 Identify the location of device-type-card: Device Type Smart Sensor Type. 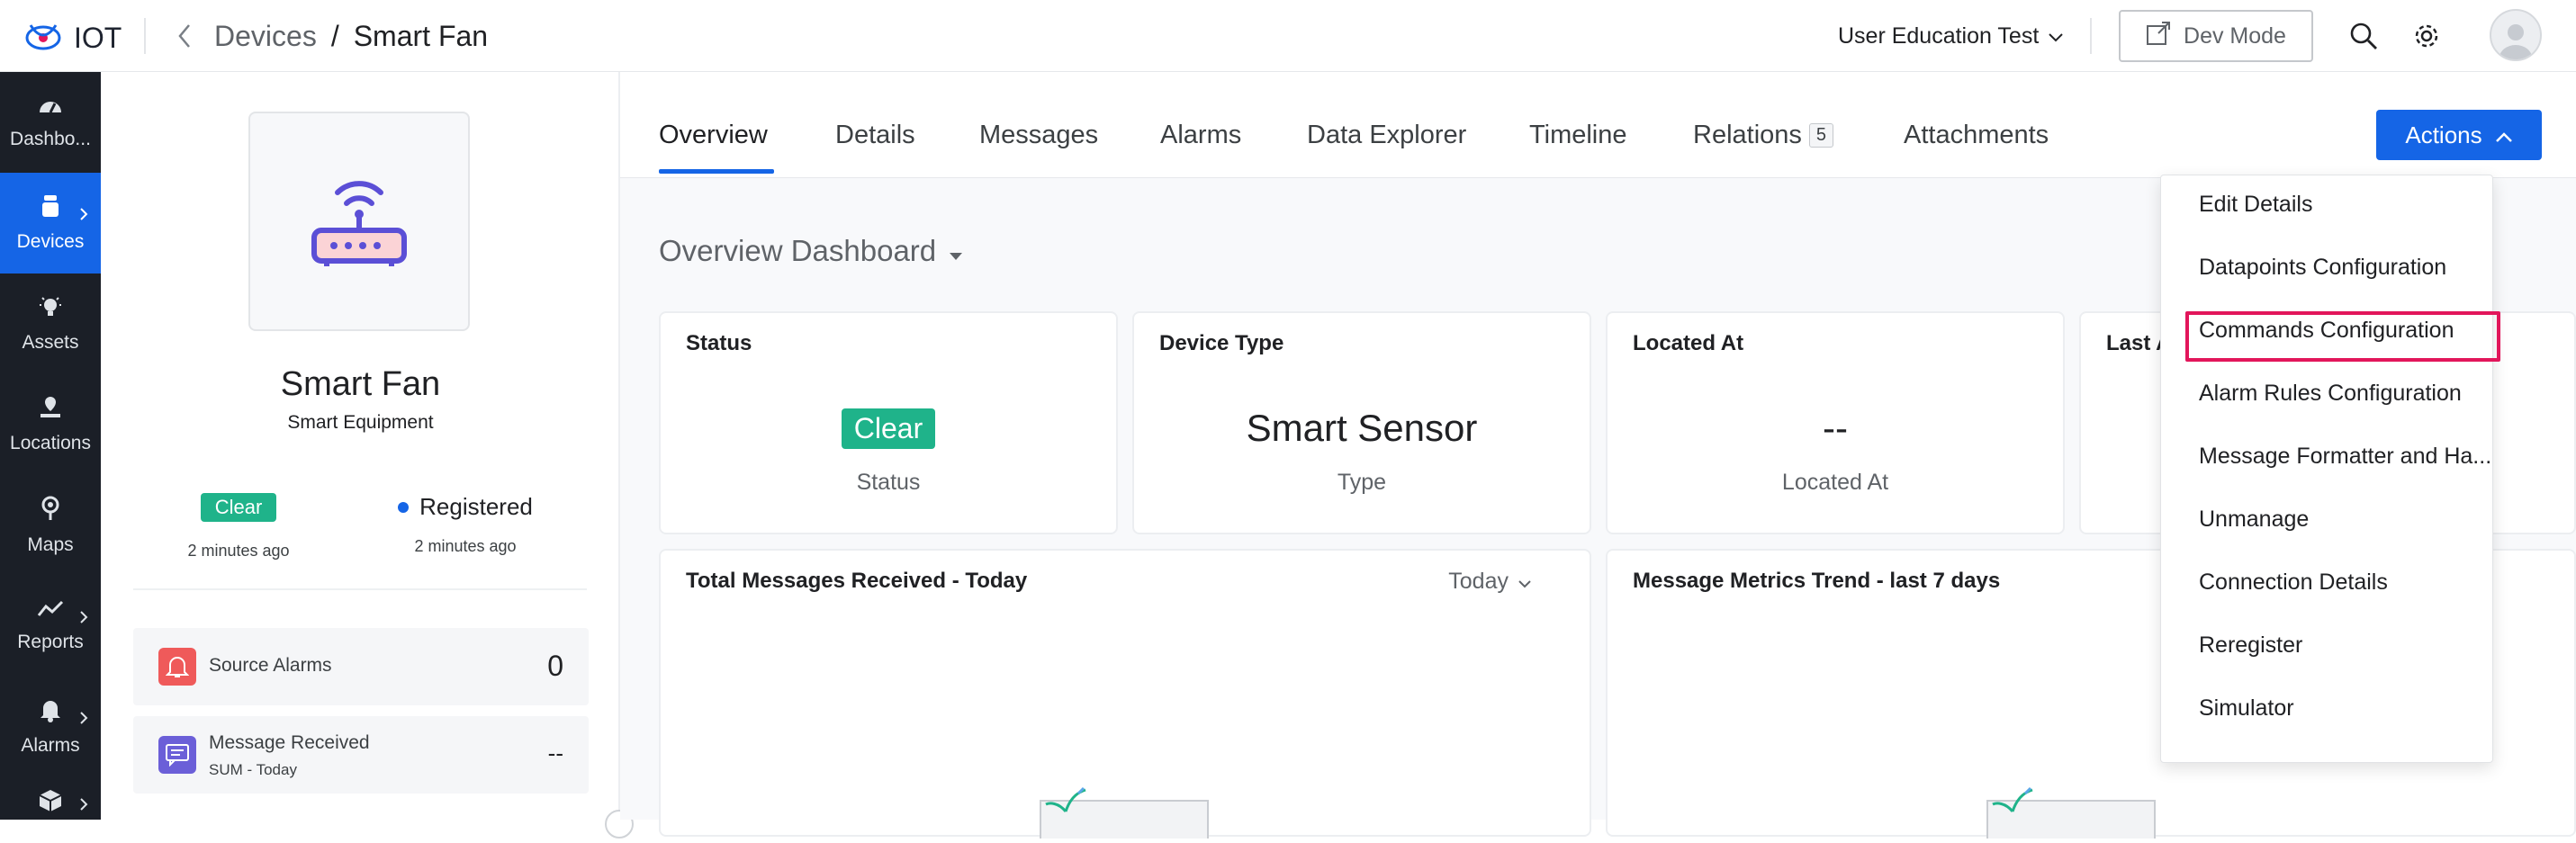
(1361, 423).